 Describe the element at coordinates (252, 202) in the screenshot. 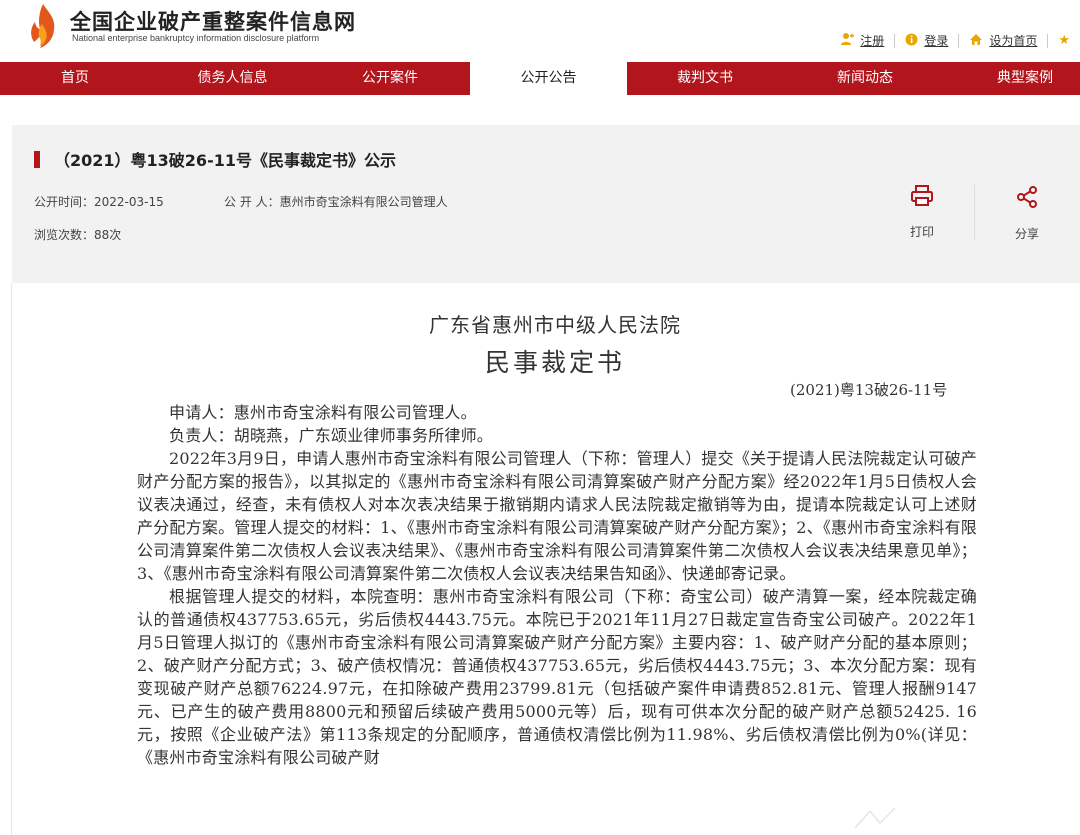

I see `publisher-label: 公 开 人：` at that location.